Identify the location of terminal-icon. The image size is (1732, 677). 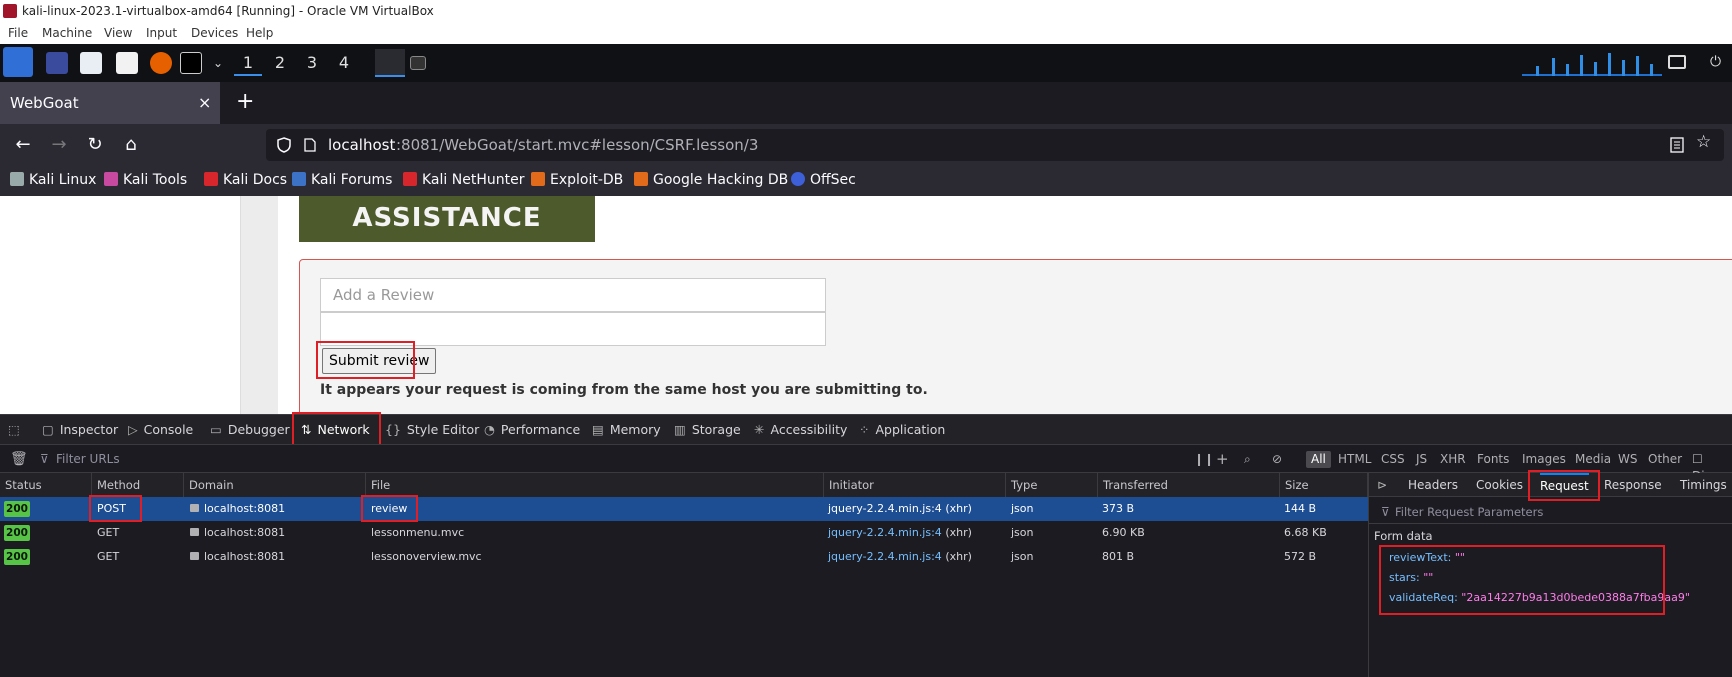
(191, 63).